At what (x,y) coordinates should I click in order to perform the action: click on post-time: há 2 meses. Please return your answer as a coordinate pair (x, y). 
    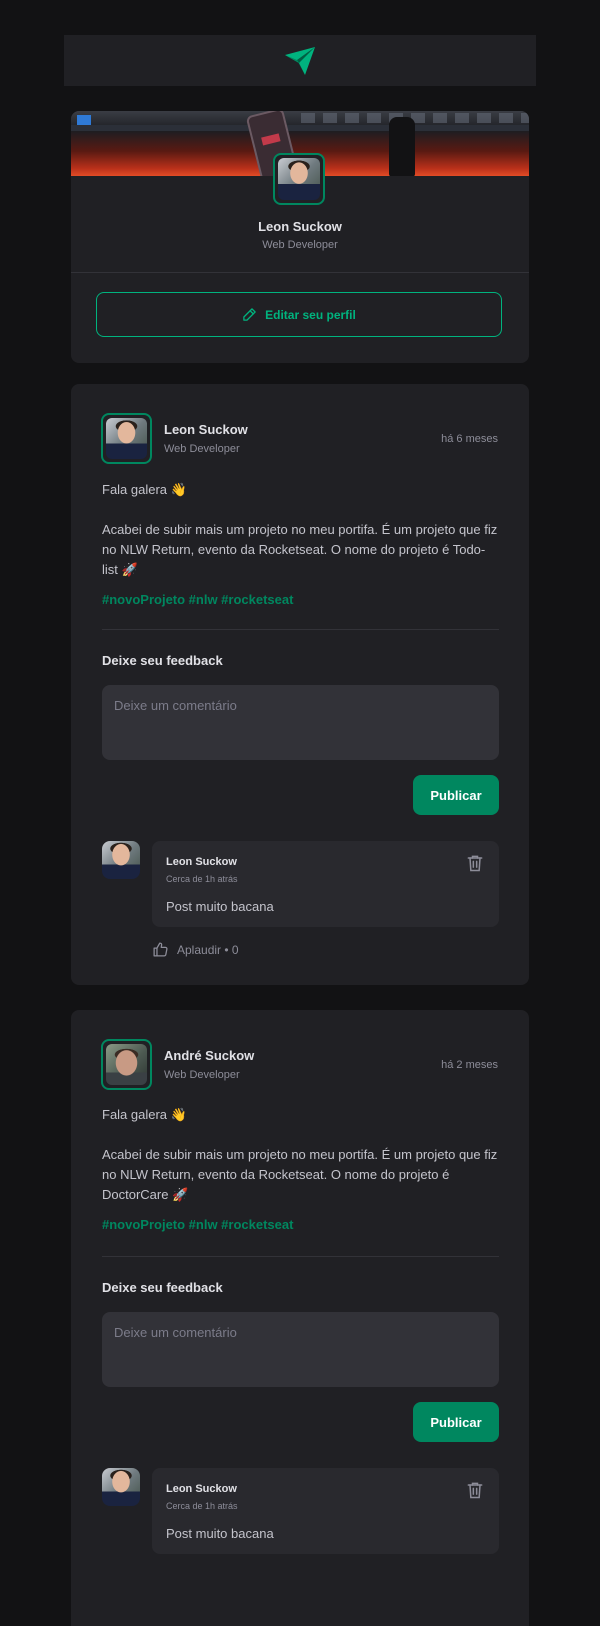
    Looking at the image, I should click on (469, 1065).